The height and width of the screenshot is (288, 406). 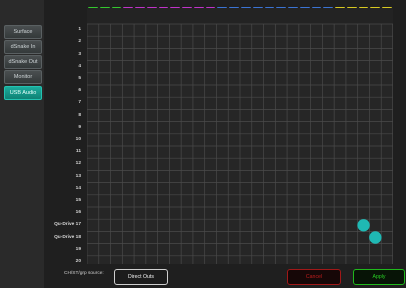 What do you see at coordinates (141, 277) in the screenshot?
I see `direct-outs-button: Direct Outs` at bounding box center [141, 277].